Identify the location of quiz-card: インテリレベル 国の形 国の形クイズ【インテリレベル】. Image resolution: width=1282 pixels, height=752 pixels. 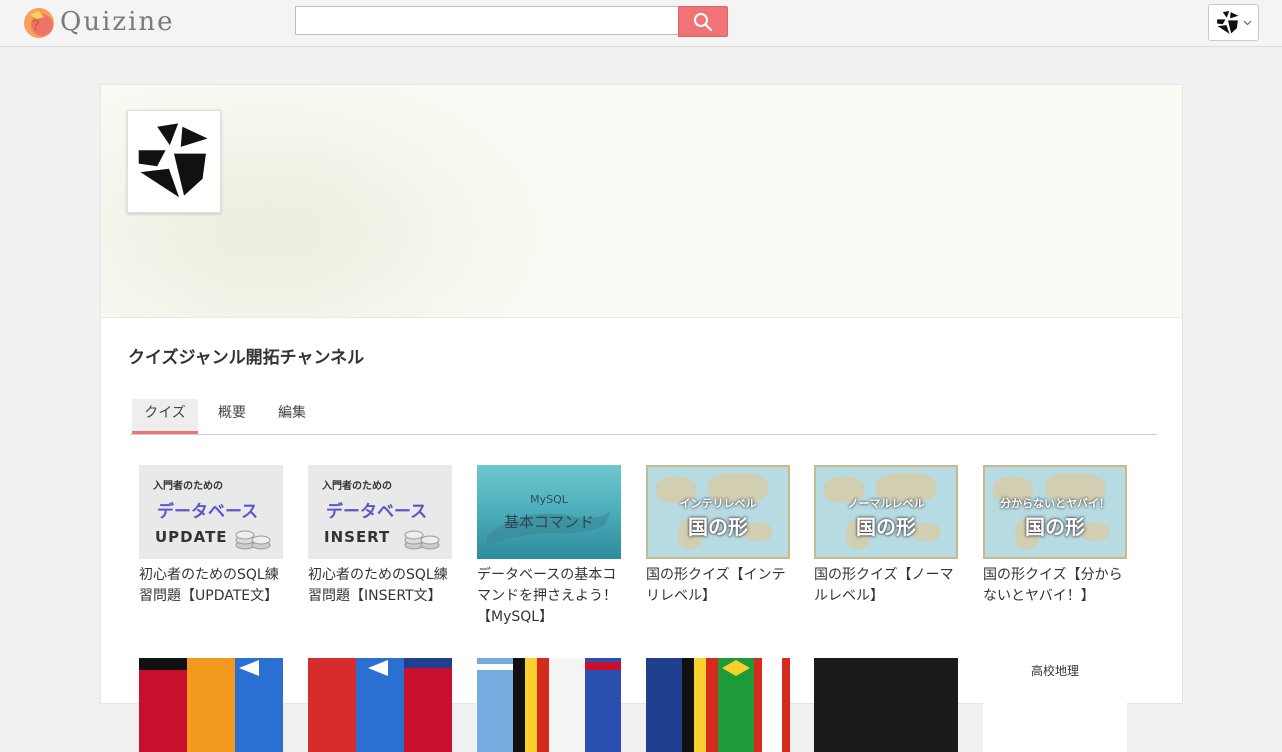
(718, 536).